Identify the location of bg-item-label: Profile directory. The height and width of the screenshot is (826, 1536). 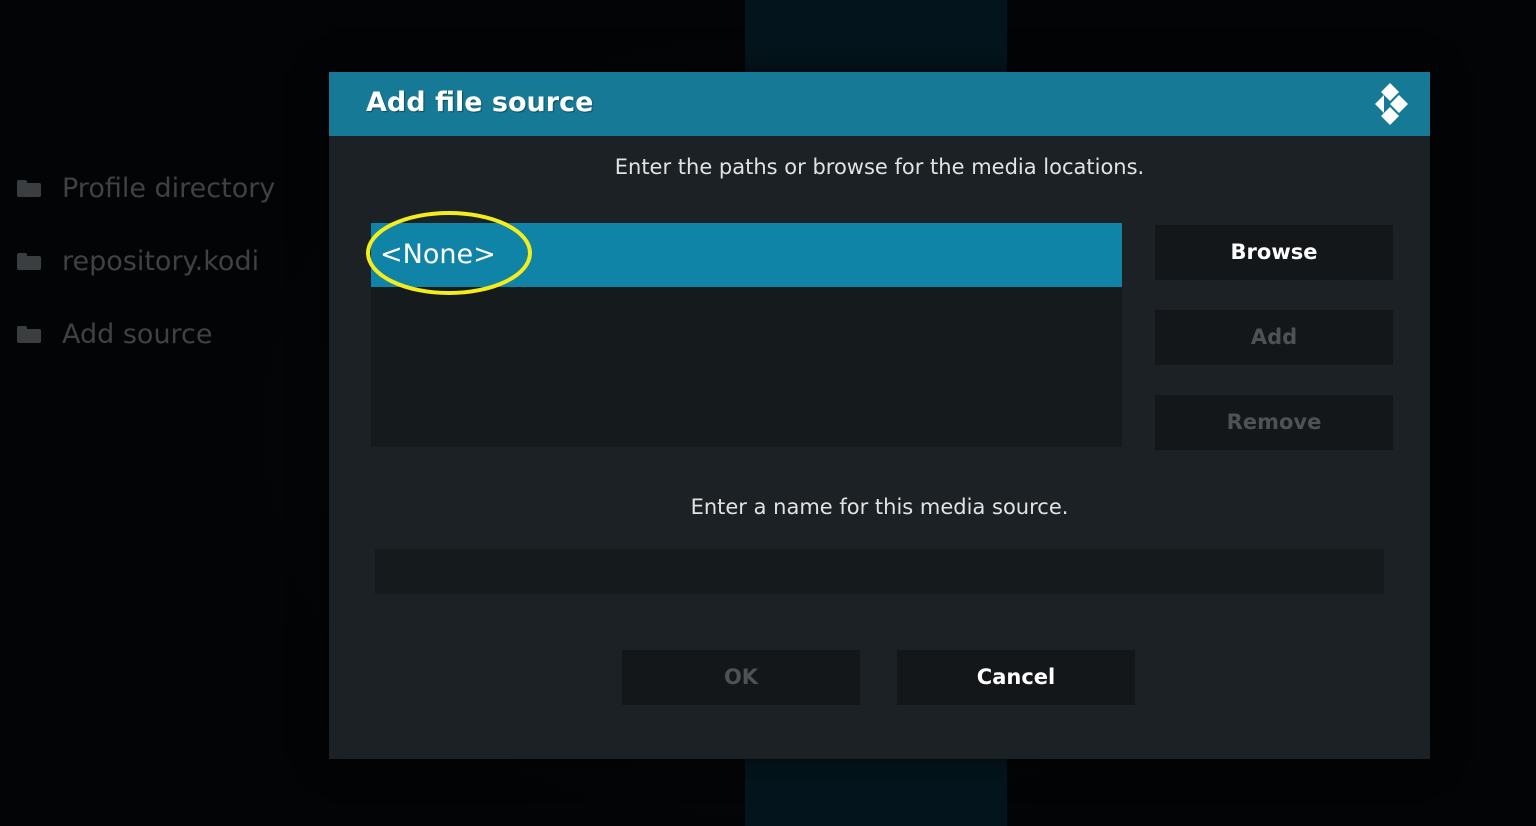
(169, 188).